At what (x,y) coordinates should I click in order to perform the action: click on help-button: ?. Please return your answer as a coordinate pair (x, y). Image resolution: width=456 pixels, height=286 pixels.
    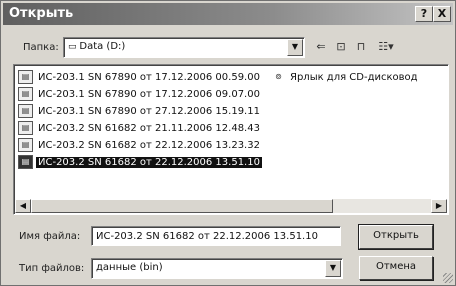
    Looking at the image, I should click on (424, 14).